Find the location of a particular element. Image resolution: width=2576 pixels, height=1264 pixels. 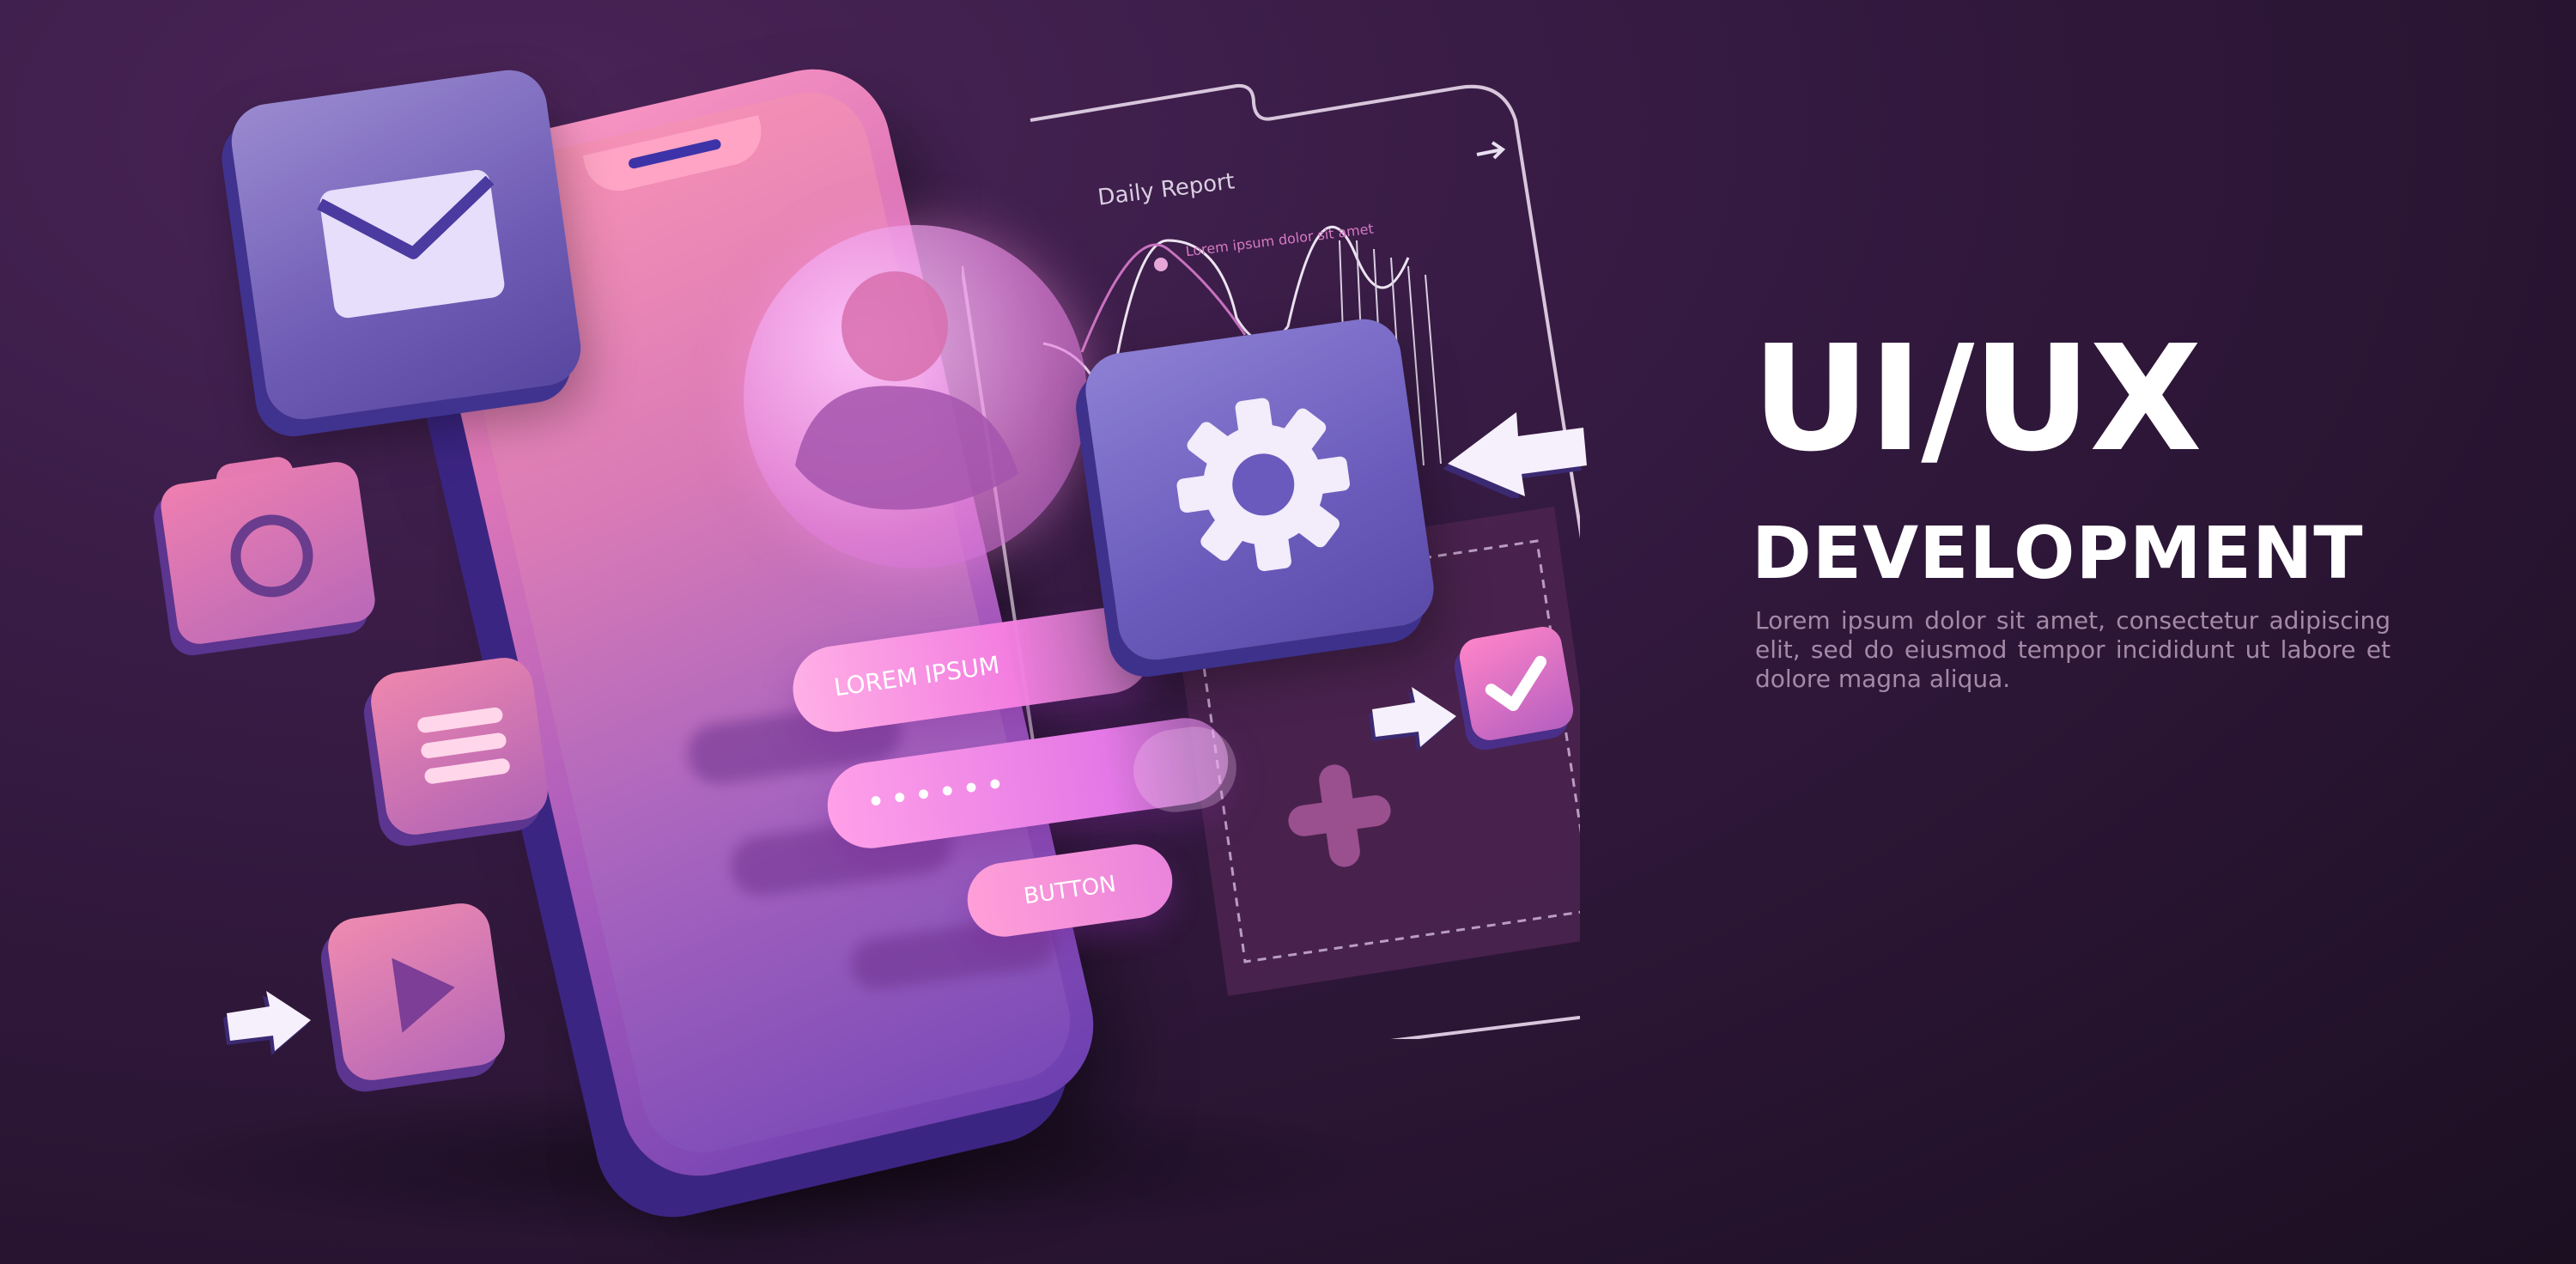

hero-headline: UI/UX DEVELOPMENT is located at coordinates (2058, 458).